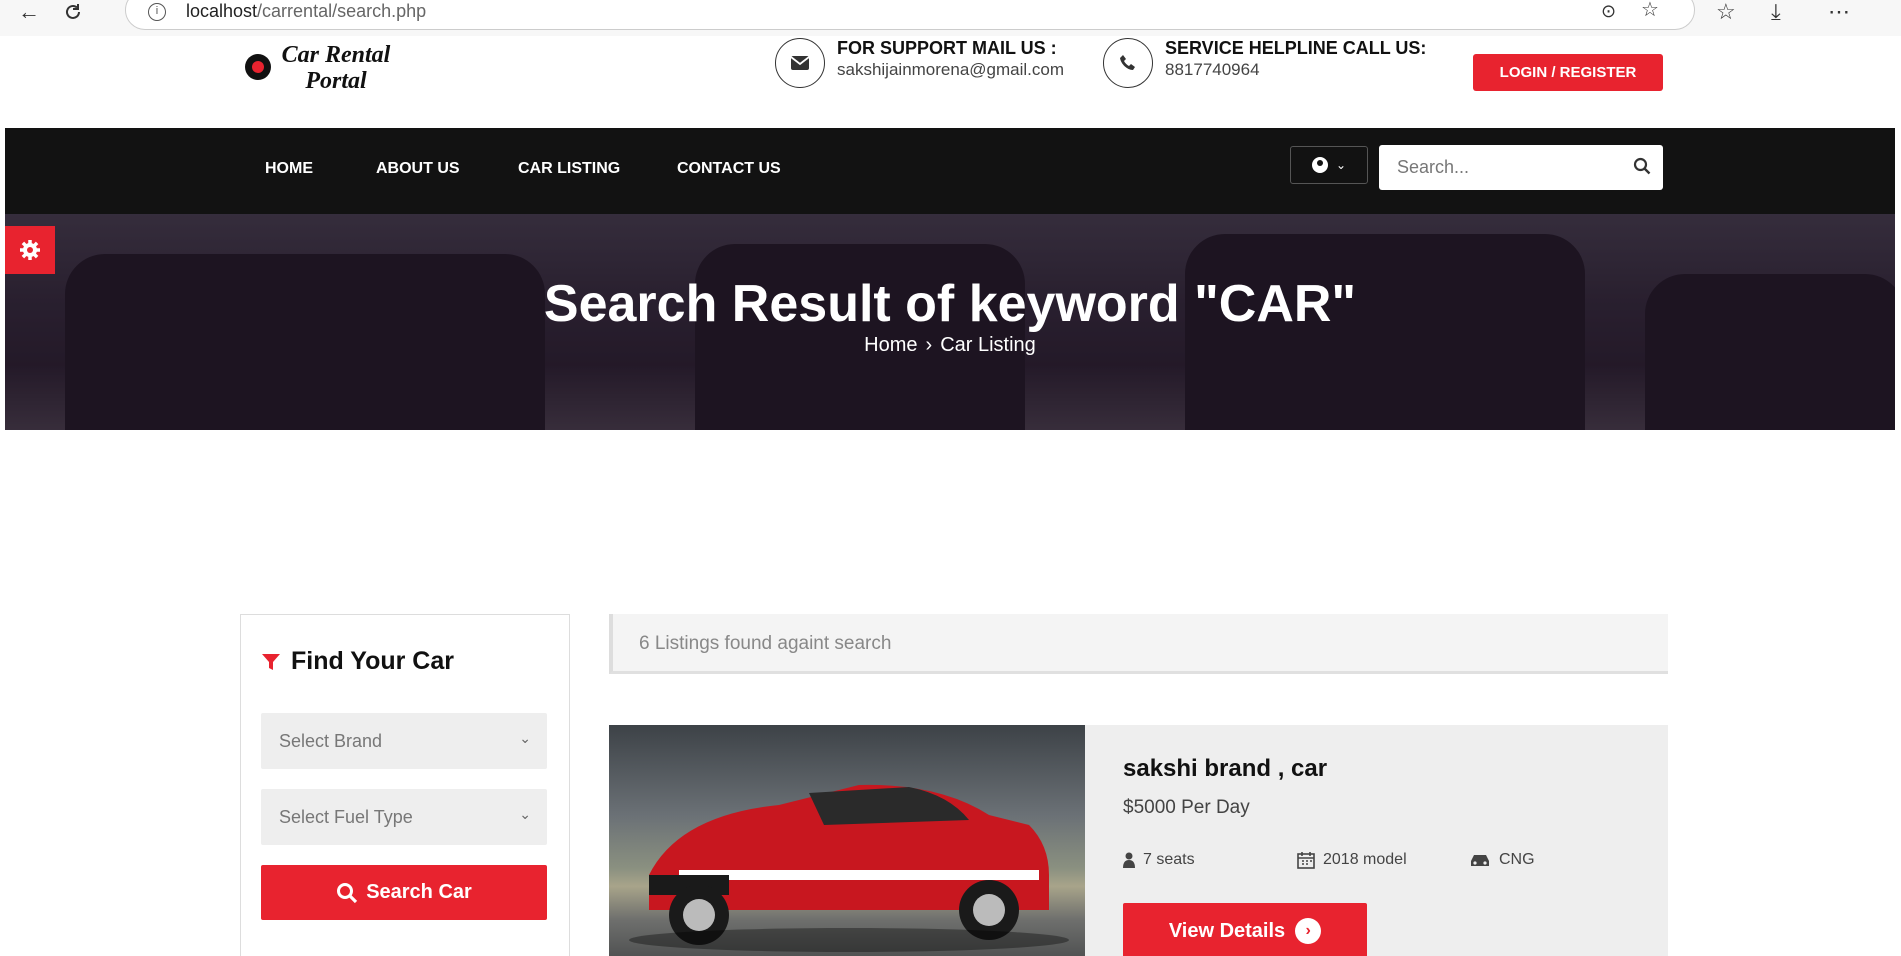  I want to click on spec-seats: 7 seats, so click(1159, 860).